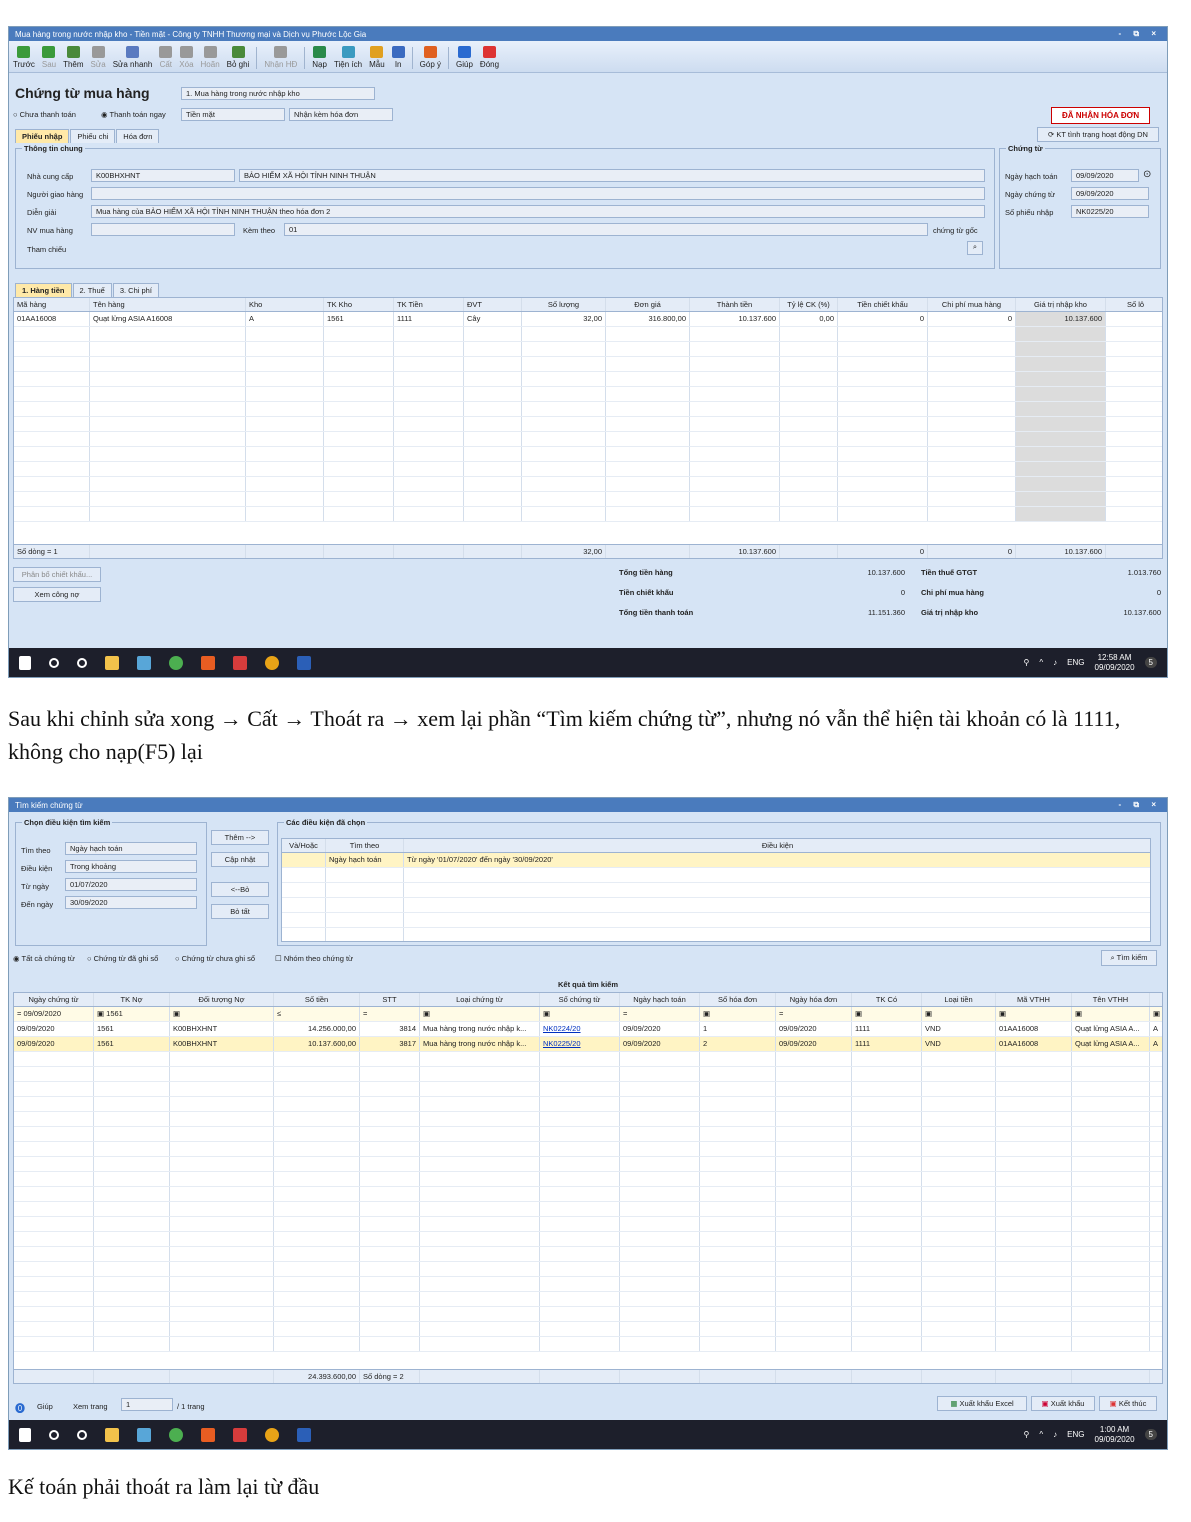 The image size is (1191, 1522). What do you see at coordinates (238, 57) in the screenshot?
I see `toolbar-button: Bỏ ghi` at bounding box center [238, 57].